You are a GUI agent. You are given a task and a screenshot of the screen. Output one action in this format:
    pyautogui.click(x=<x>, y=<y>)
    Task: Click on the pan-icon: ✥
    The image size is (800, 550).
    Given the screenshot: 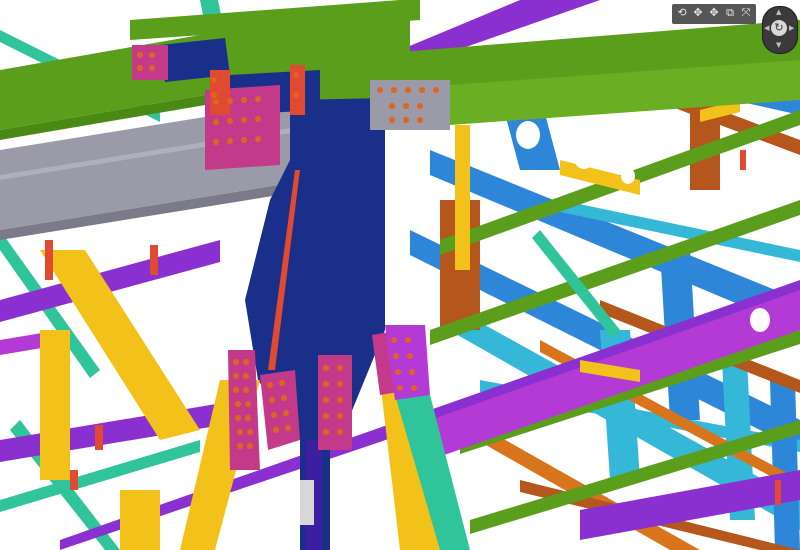 What is the action you would take?
    pyautogui.click(x=698, y=13)
    